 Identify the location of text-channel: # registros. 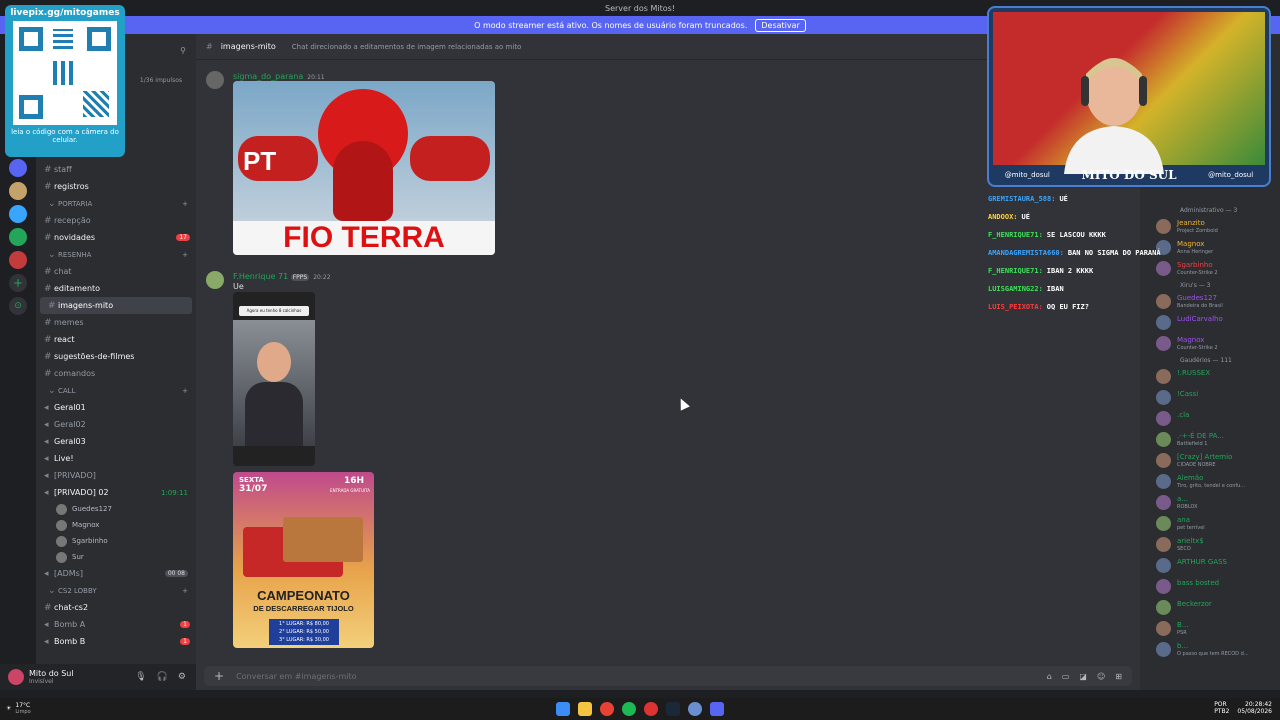
(116, 186).